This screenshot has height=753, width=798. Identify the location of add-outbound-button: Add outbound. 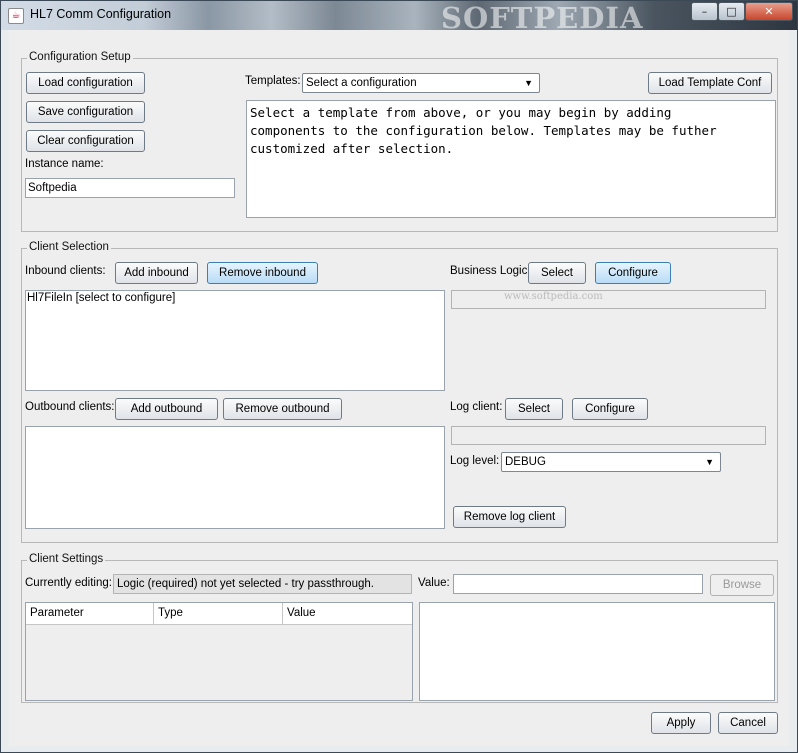
(166, 409).